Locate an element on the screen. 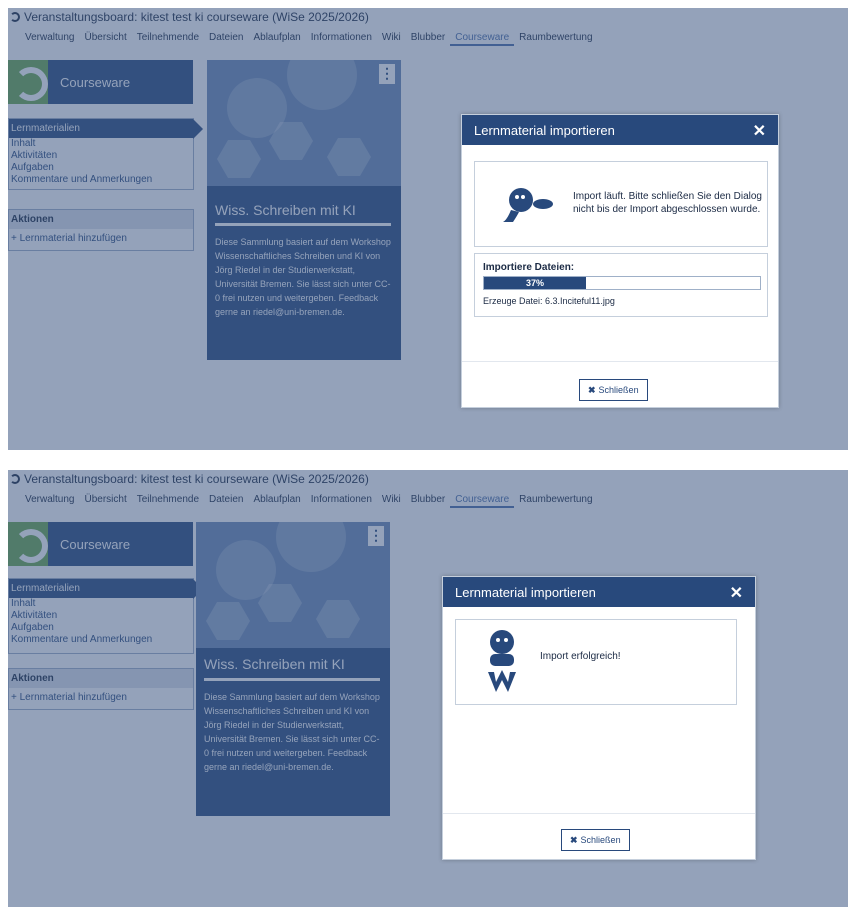  mascot-success-icon is located at coordinates (502, 661).